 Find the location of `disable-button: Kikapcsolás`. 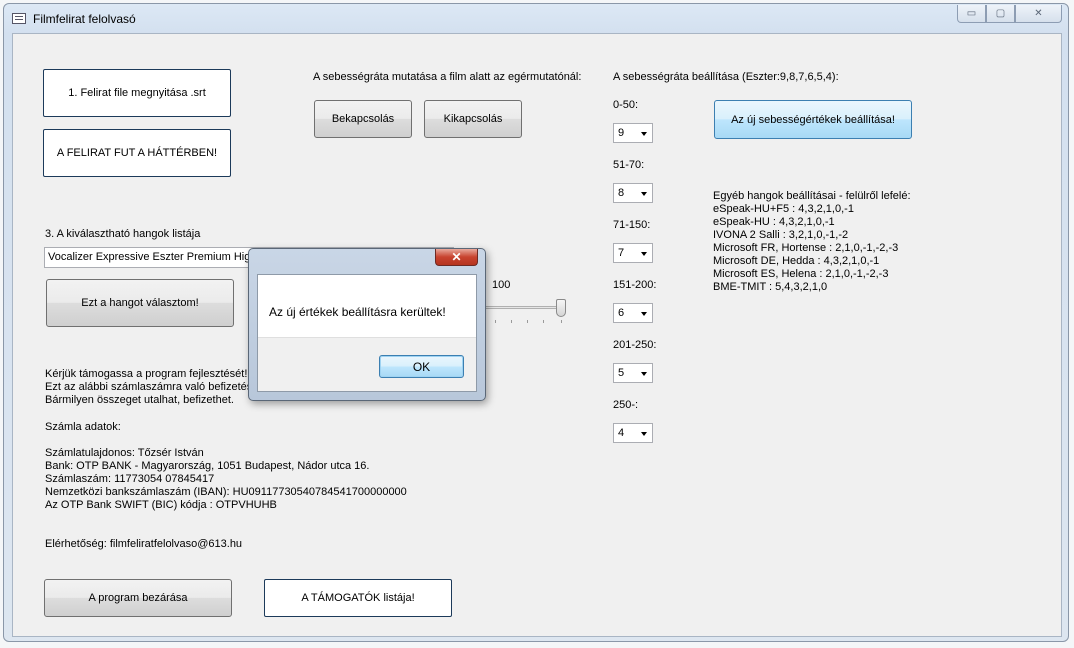

disable-button: Kikapcsolás is located at coordinates (473, 119).